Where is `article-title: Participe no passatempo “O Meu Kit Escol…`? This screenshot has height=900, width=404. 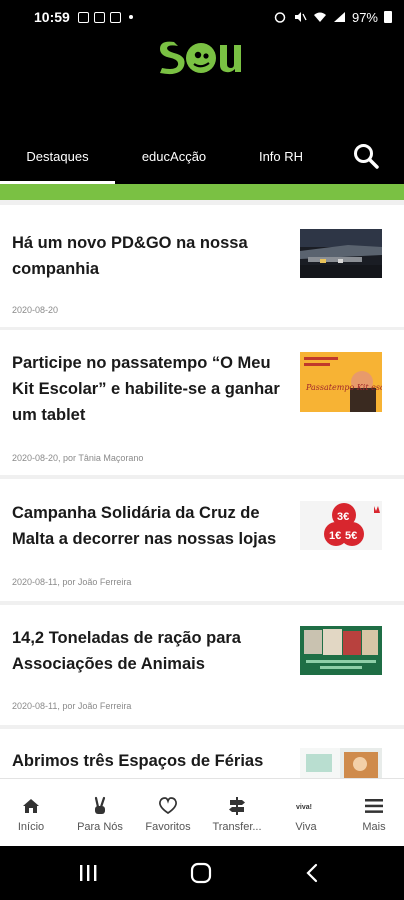 article-title: Participe no passatempo “O Meu Kit Escol… is located at coordinates (151, 389).